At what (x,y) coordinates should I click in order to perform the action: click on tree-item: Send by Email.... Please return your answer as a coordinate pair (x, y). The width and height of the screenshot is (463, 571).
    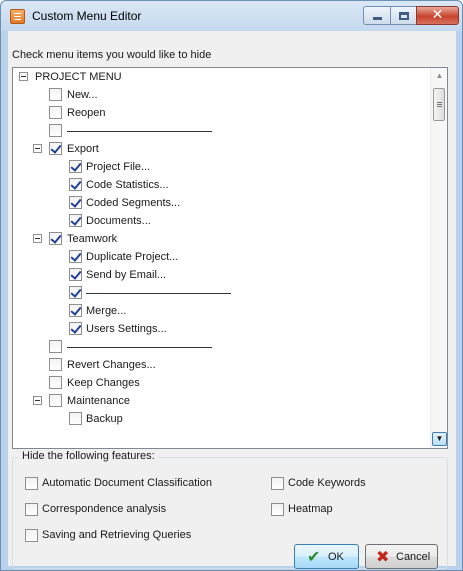
    Looking at the image, I should click on (218, 275).